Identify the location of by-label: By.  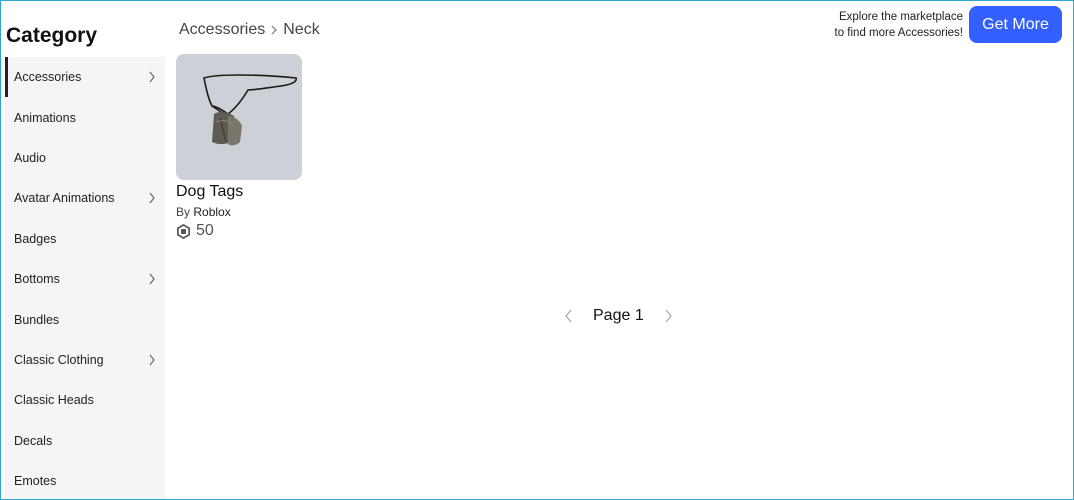
(183, 212).